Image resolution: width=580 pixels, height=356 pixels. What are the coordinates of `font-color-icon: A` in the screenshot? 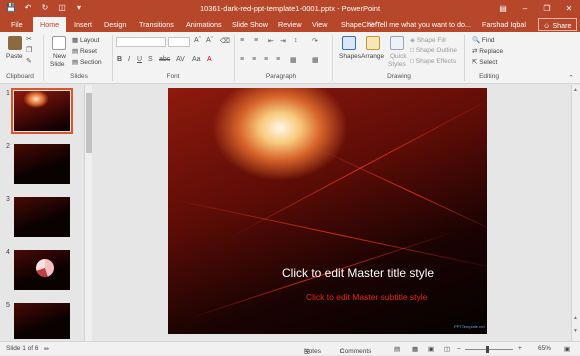 It's located at (209, 59).